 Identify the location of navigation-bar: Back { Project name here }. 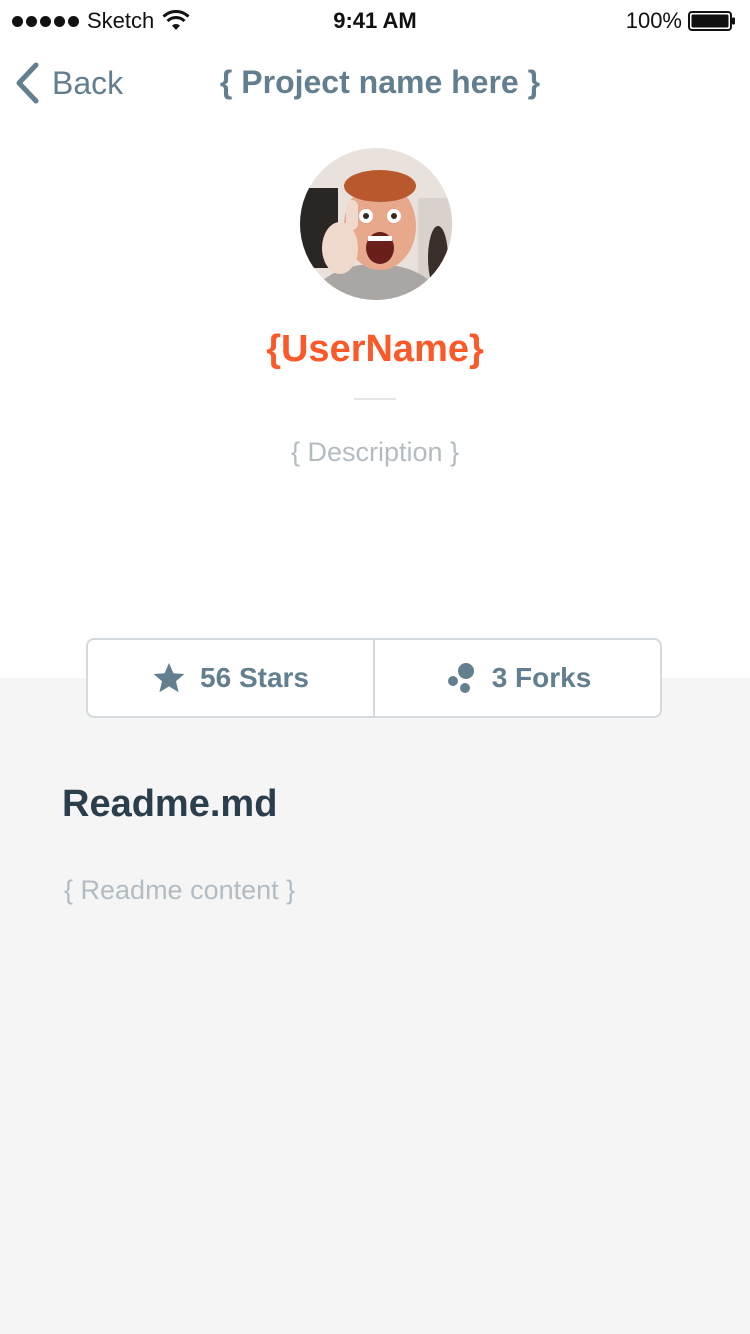
(375, 84).